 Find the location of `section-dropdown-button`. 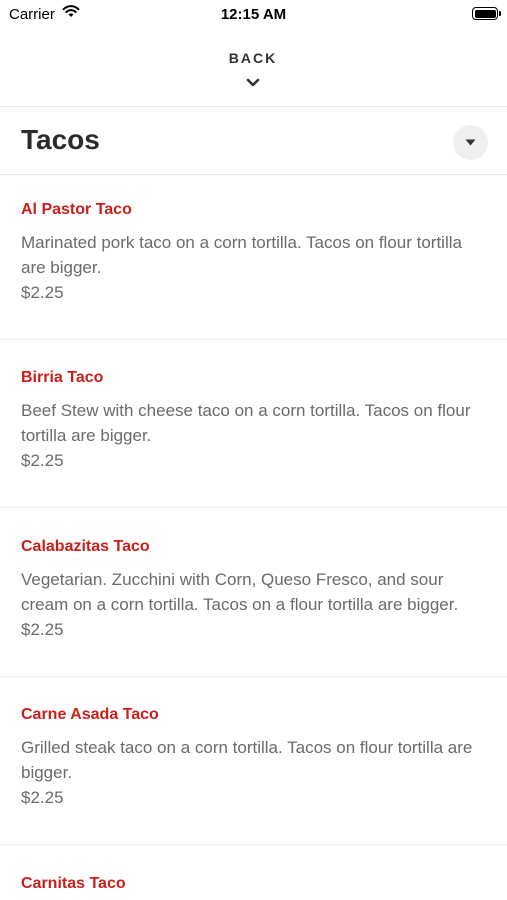

section-dropdown-button is located at coordinates (470, 142).